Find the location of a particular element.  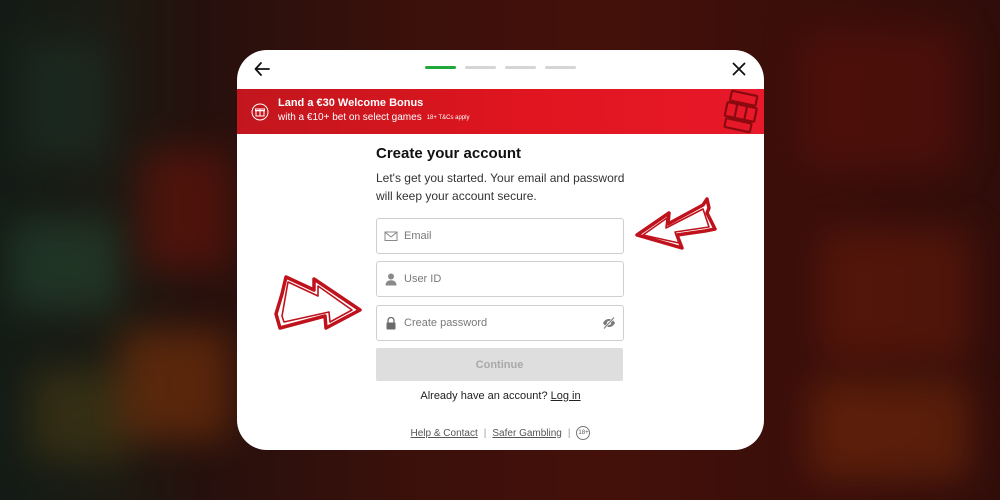

email-field is located at coordinates (500, 236).